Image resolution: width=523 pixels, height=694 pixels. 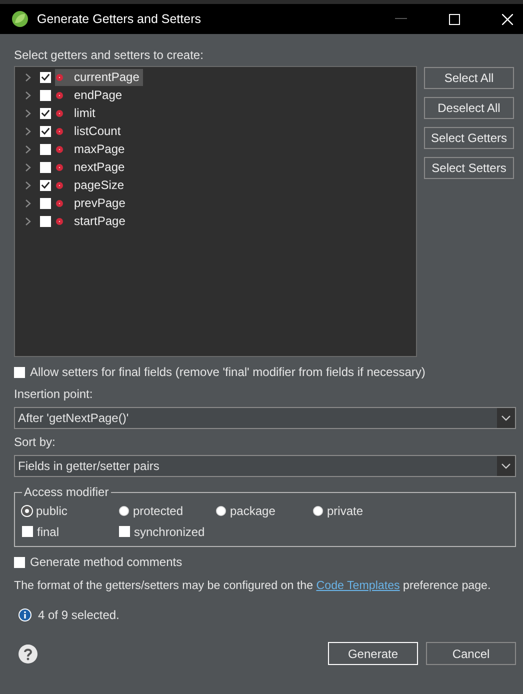 I want to click on radio-button, so click(x=27, y=511).